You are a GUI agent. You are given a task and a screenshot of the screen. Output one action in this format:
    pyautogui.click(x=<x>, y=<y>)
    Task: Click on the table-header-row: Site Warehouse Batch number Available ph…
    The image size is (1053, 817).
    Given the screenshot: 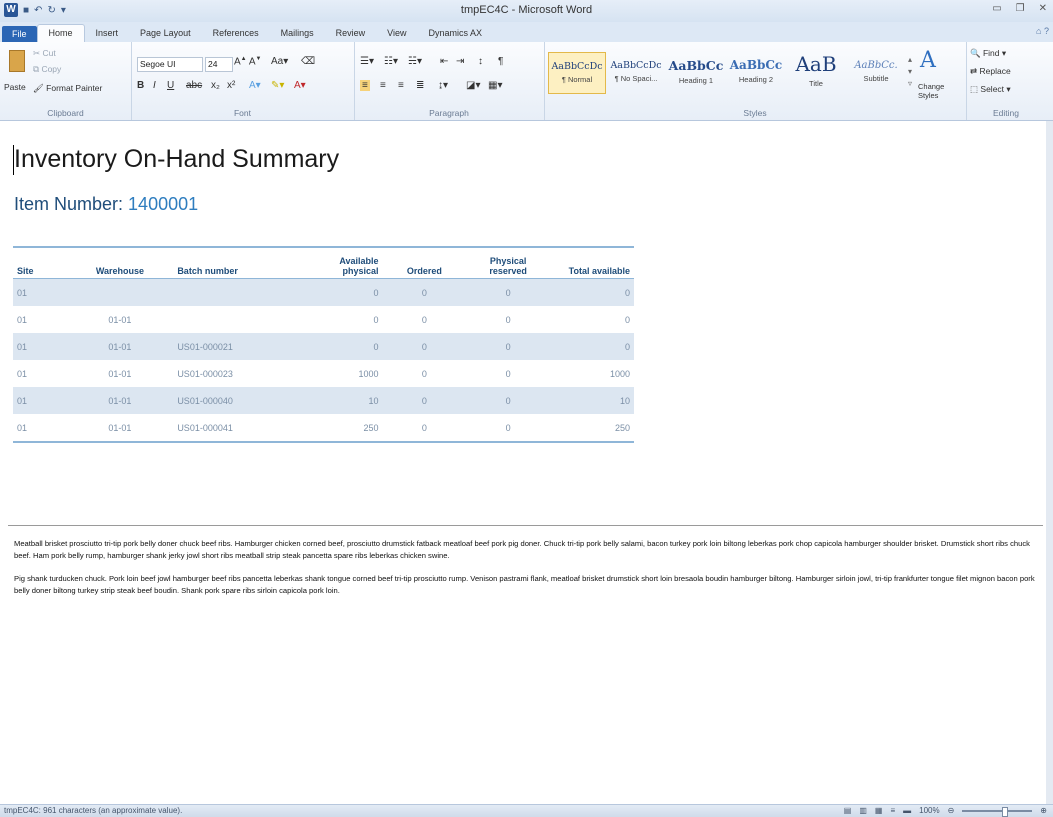 What is the action you would take?
    pyautogui.click(x=323, y=263)
    